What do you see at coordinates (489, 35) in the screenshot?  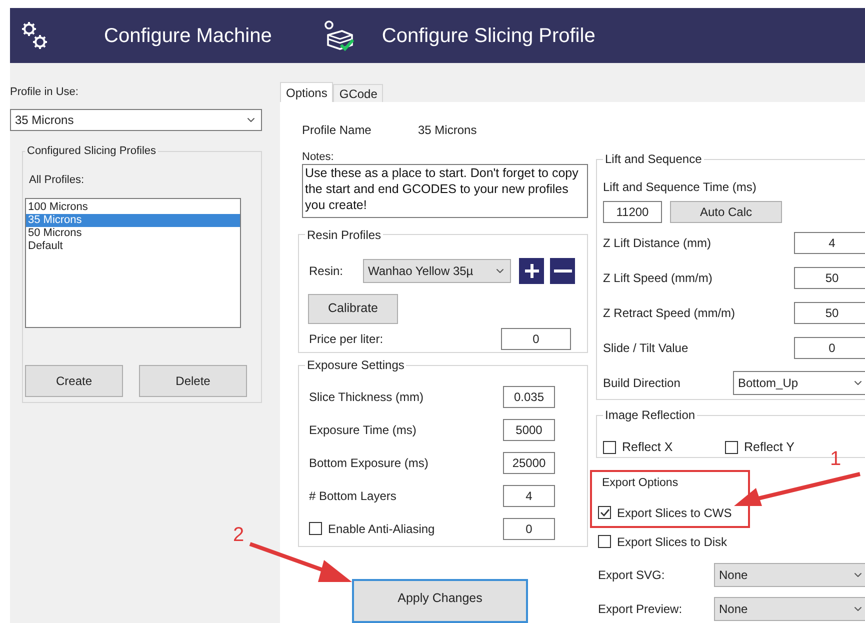 I see `header-tab: Configure Slicing Profile` at bounding box center [489, 35].